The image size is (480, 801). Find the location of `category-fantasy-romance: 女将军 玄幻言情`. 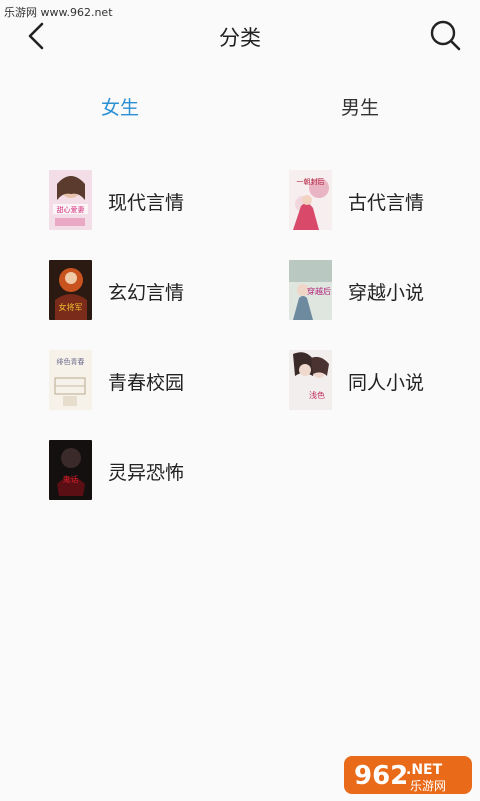

category-fantasy-romance: 女将军 玄幻言情 is located at coordinates (149, 290).